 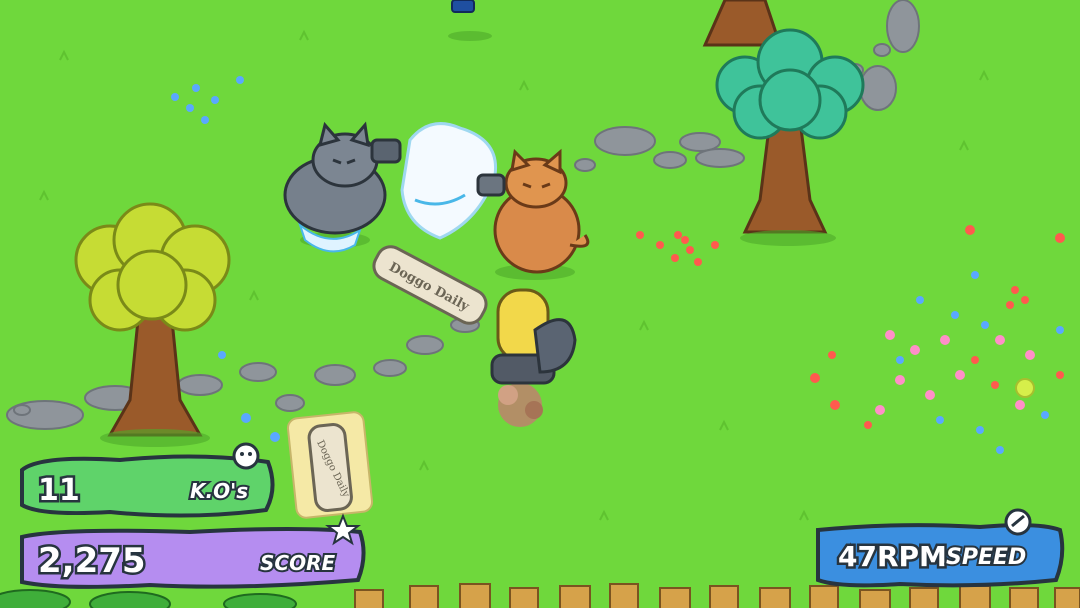 What do you see at coordinates (986, 557) in the screenshot?
I see `speed-label: SPEED` at bounding box center [986, 557].